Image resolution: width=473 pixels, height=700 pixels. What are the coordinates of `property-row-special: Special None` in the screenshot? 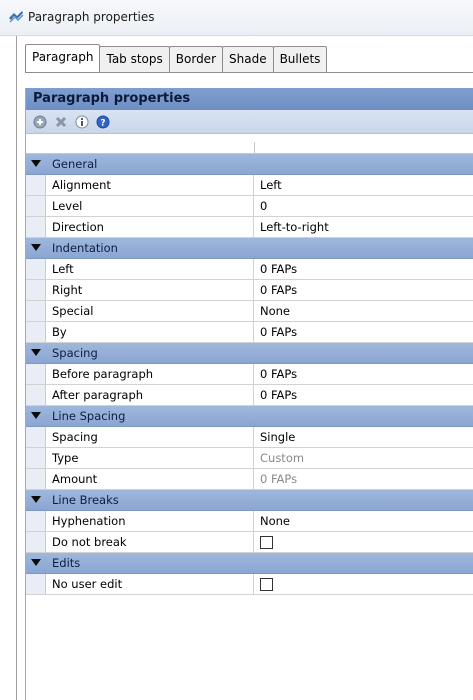 It's located at (249, 311).